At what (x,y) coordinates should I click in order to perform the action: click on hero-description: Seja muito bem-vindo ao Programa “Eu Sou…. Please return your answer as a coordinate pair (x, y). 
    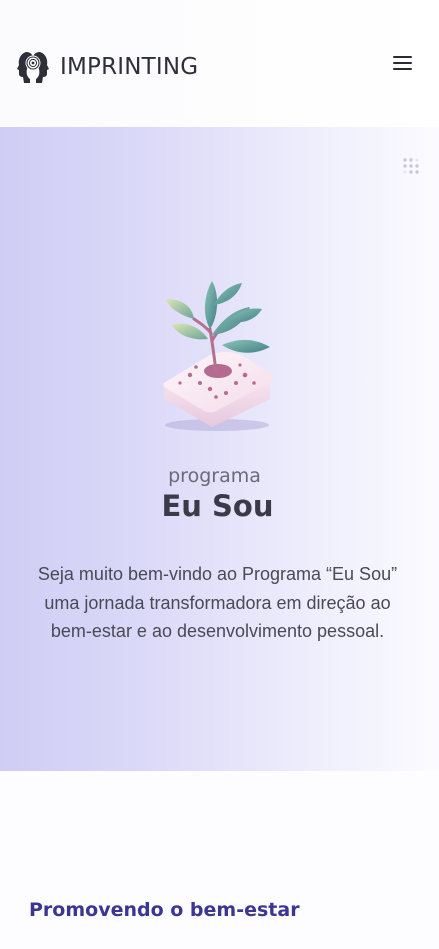
    Looking at the image, I should click on (217, 602).